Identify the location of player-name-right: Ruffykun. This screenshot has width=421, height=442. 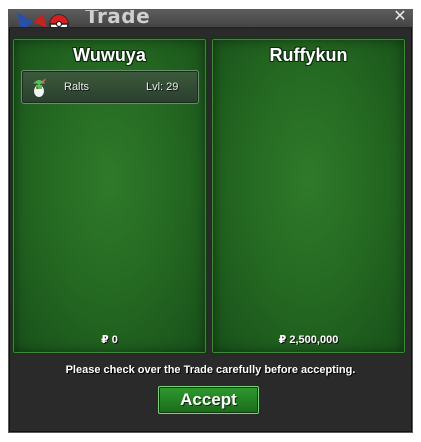
(308, 55).